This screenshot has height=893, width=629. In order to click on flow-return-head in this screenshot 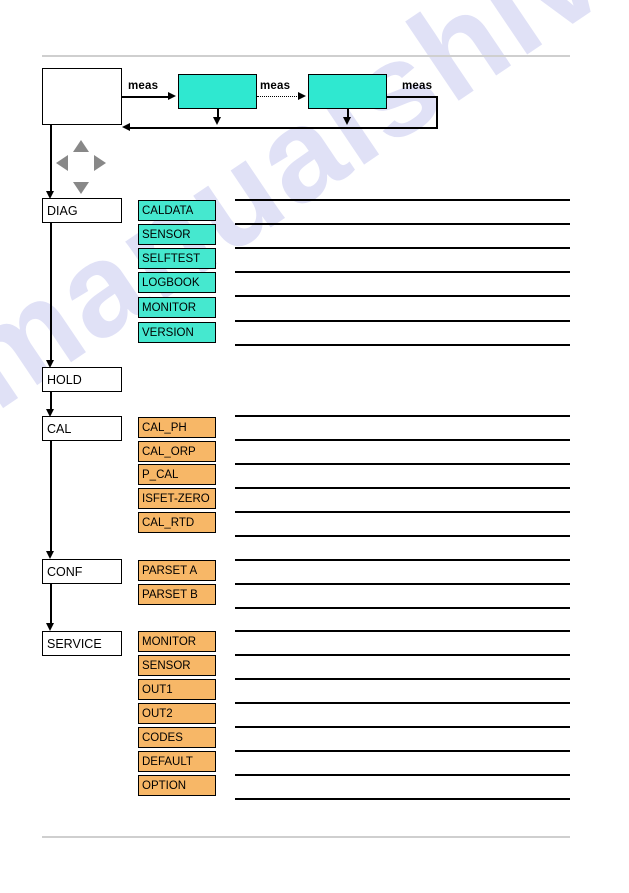, I will do `click(126, 127)`.